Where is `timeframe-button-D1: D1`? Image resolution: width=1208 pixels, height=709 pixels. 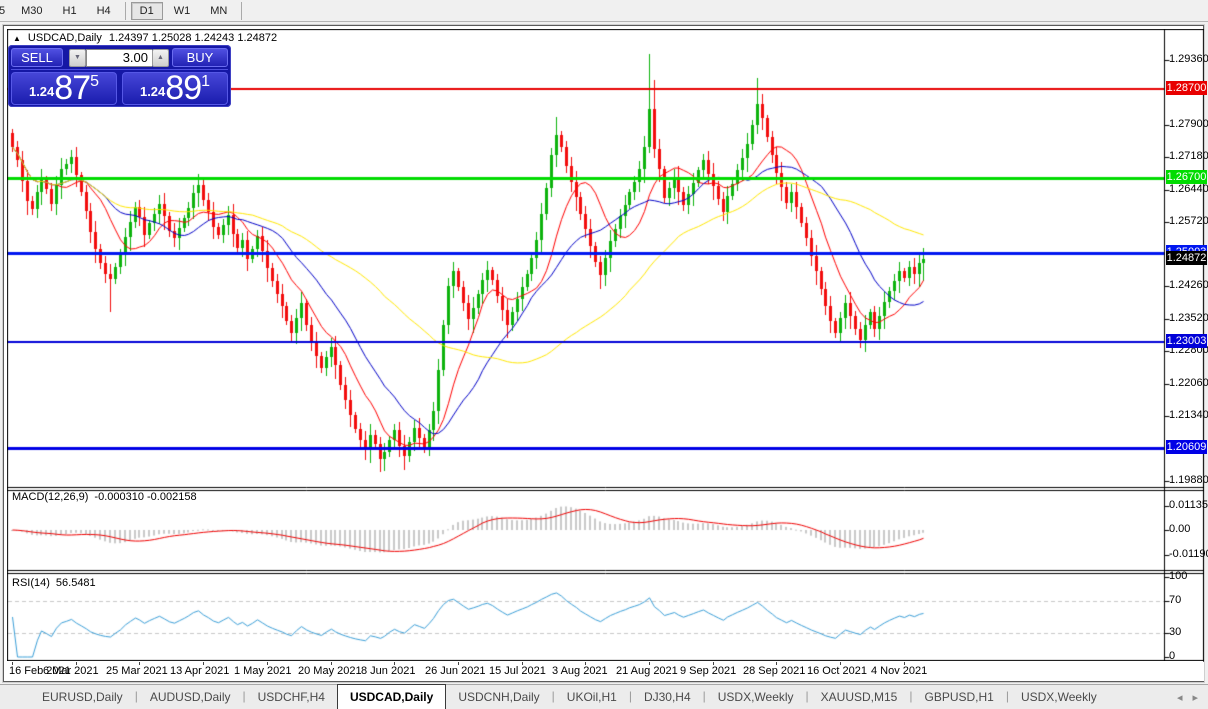
timeframe-button-D1: D1 is located at coordinates (146, 10).